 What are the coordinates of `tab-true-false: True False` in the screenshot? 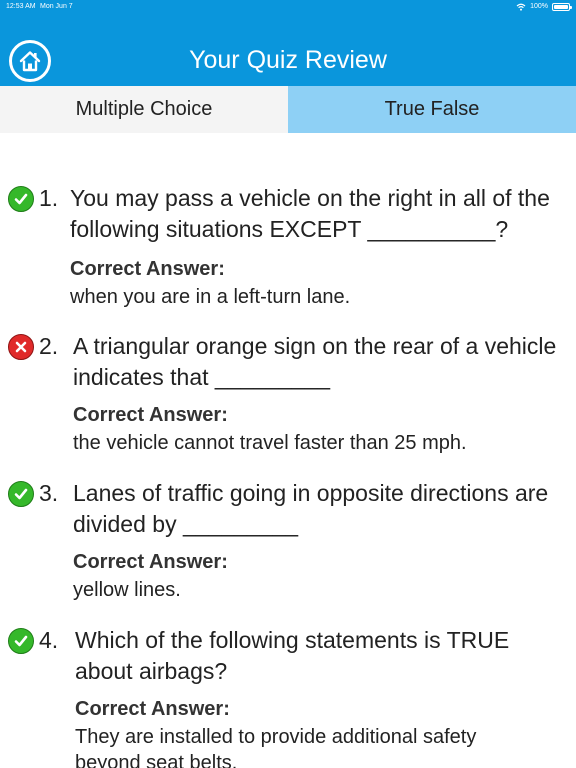 It's located at (432, 109).